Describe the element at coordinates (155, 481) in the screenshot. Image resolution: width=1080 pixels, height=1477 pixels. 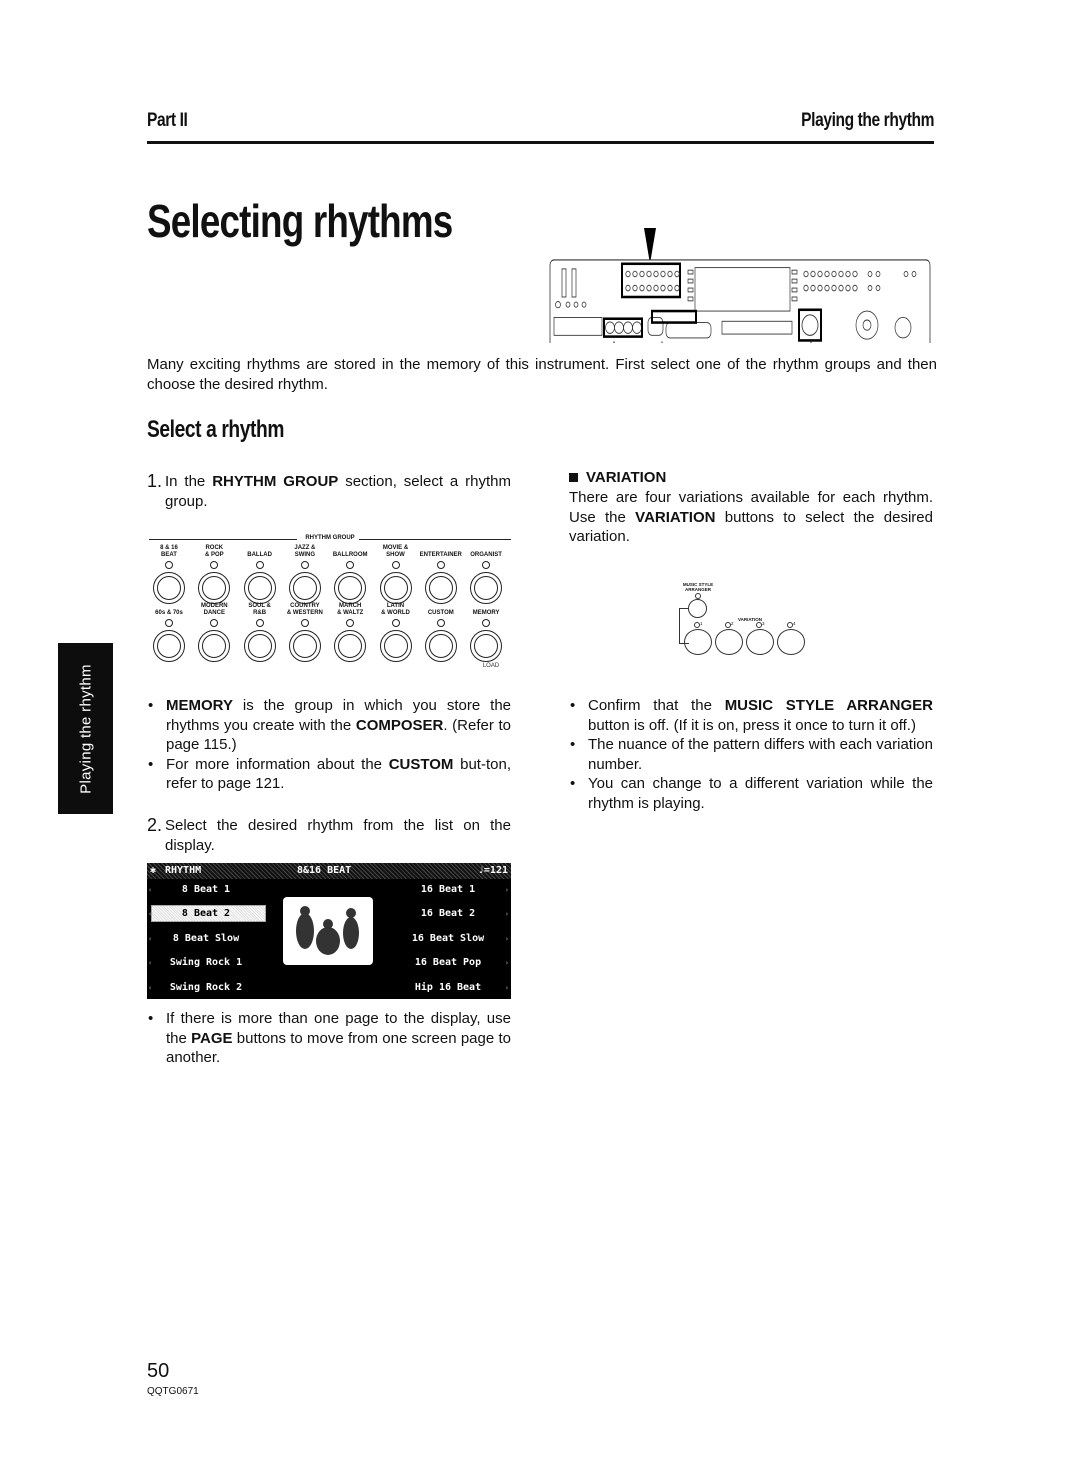
I see `step-number: 1.` at that location.